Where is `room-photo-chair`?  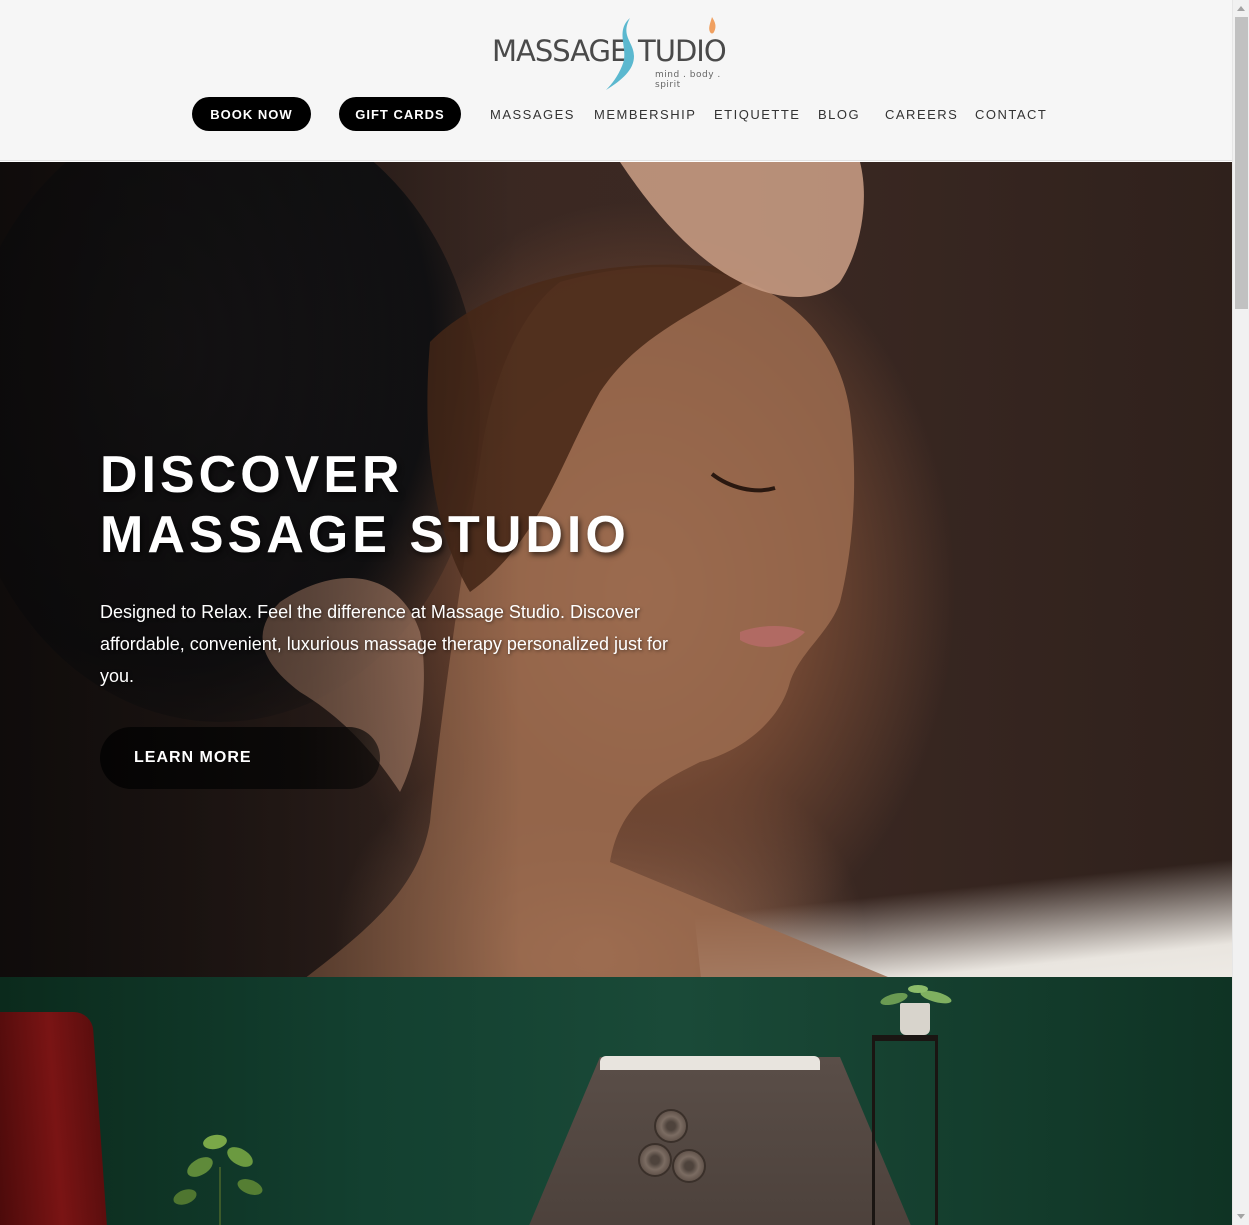 room-photo-chair is located at coordinates (54, 1118).